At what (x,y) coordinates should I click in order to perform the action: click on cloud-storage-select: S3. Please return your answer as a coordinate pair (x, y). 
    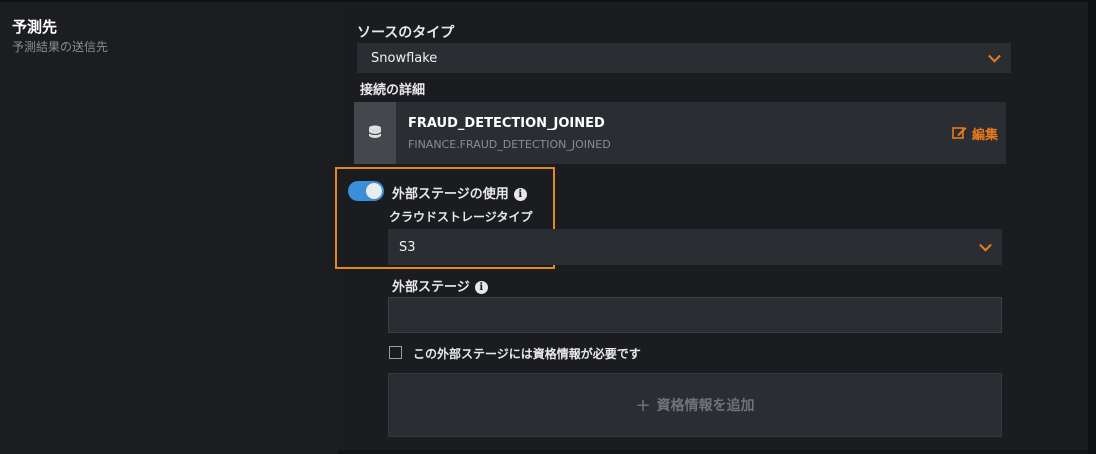
    Looking at the image, I should click on (695, 247).